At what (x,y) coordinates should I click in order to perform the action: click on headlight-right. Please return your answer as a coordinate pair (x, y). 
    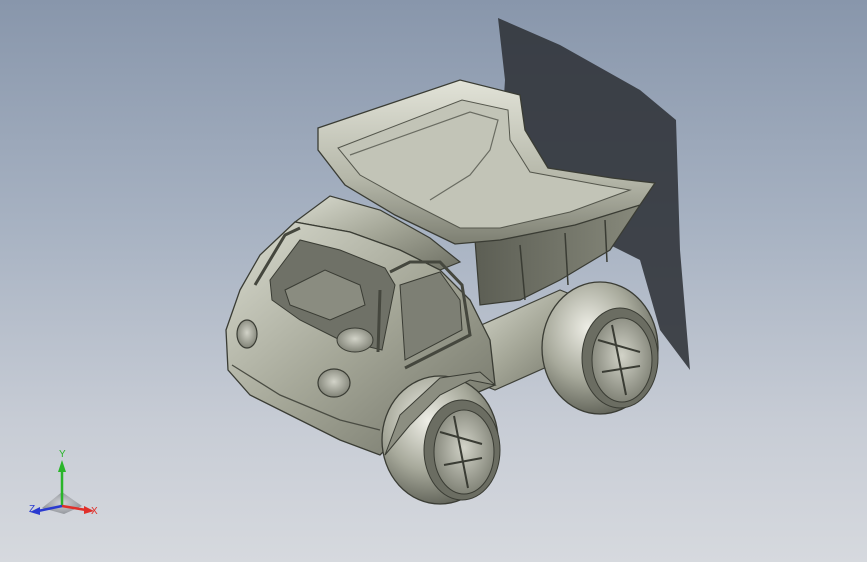
    Looking at the image, I should click on (334, 383).